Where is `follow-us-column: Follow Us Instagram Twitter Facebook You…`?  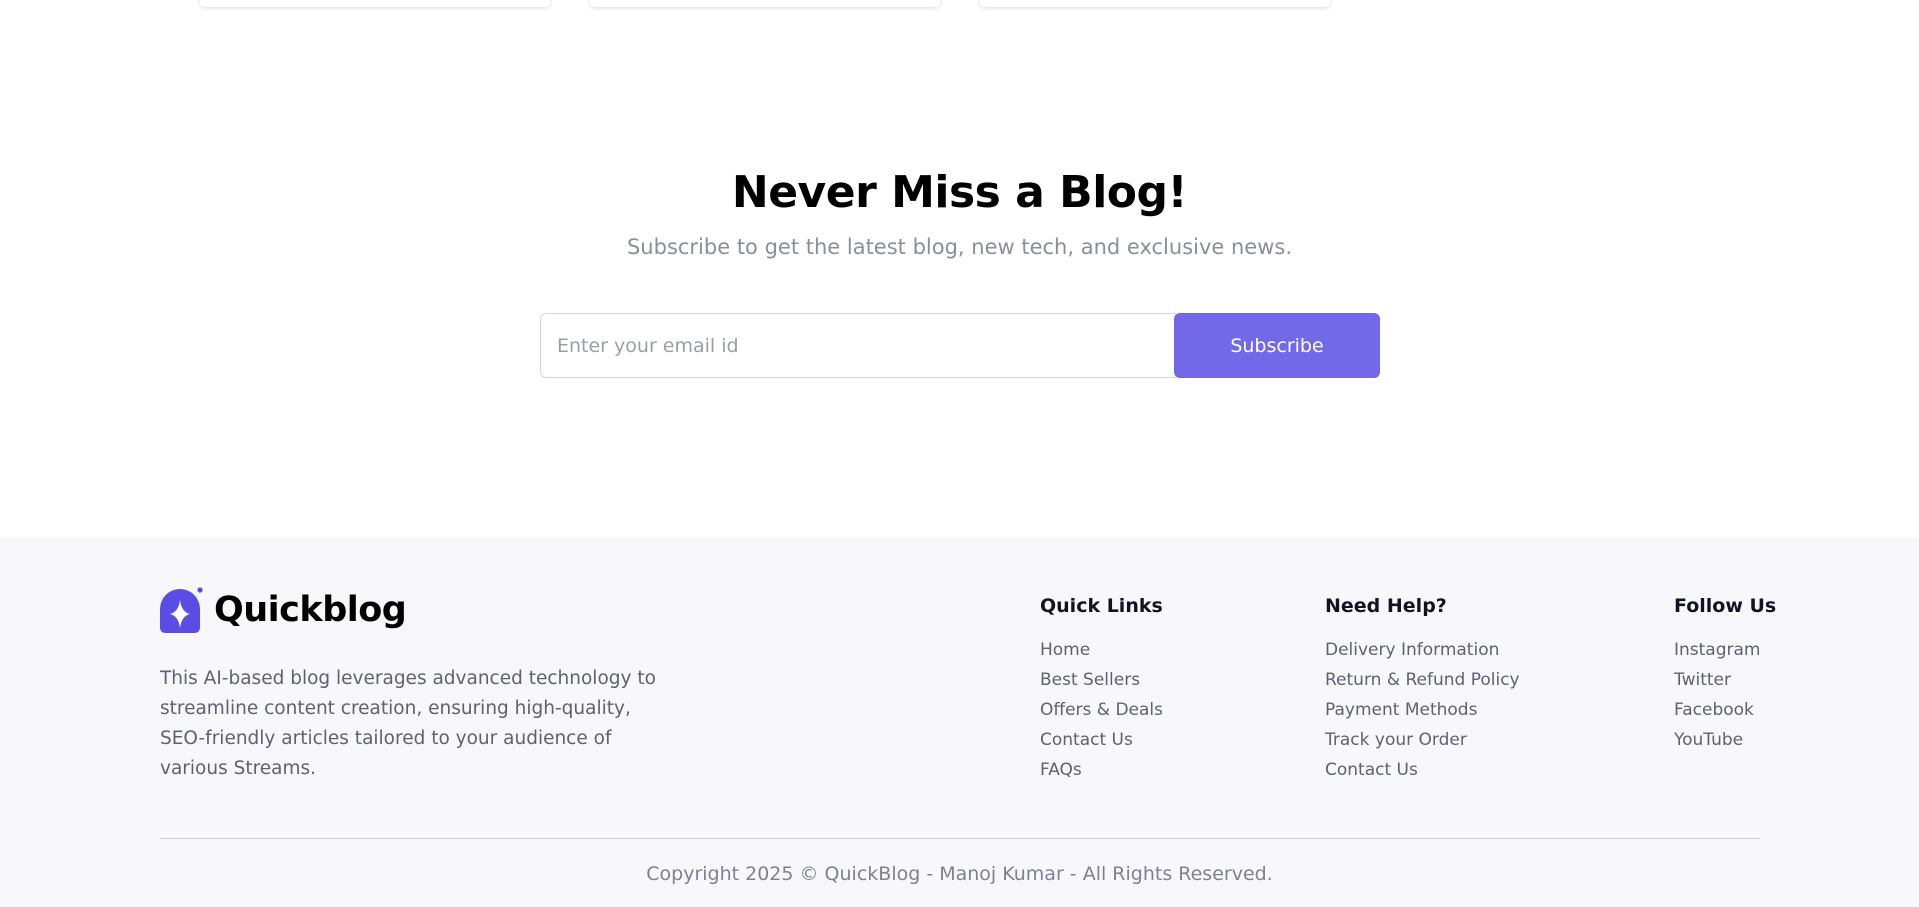 follow-us-column: Follow Us Instagram Twitter Facebook You… is located at coordinates (1725, 673).